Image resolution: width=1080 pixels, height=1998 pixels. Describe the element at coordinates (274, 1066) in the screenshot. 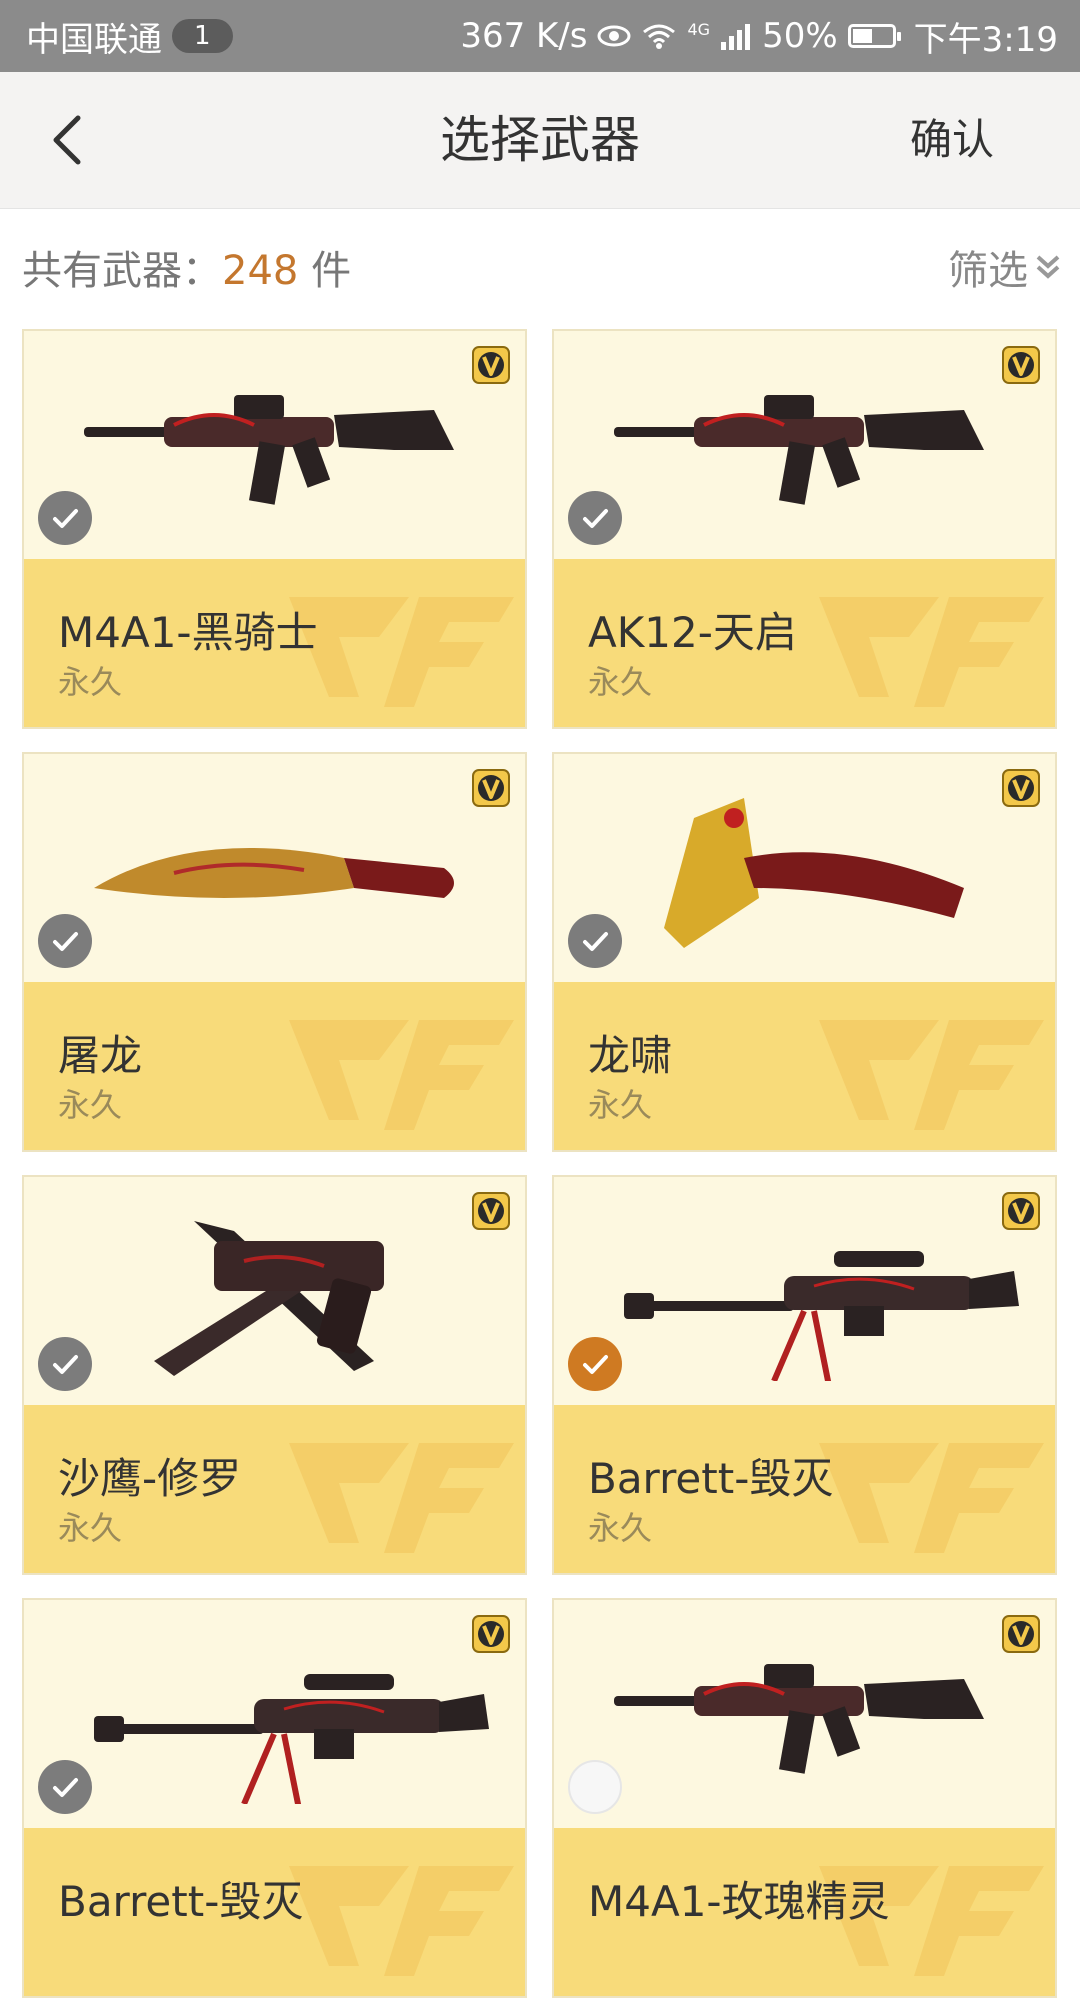

I see `weapon-info: 屠龙 永久` at that location.